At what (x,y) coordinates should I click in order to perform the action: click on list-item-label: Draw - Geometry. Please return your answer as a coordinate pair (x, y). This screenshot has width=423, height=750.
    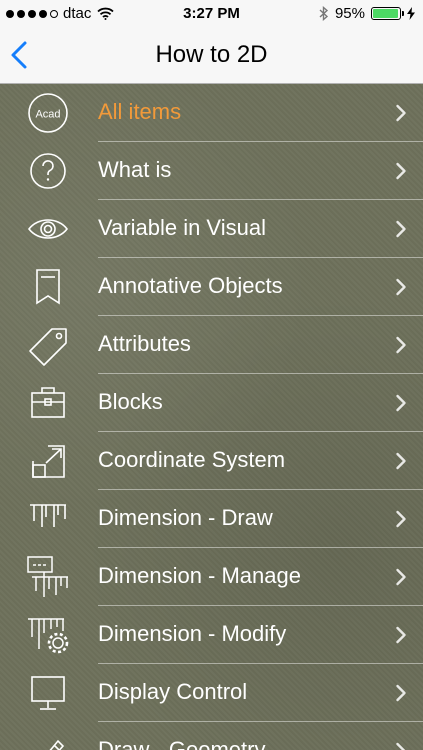
    Looking at the image, I should click on (182, 743).